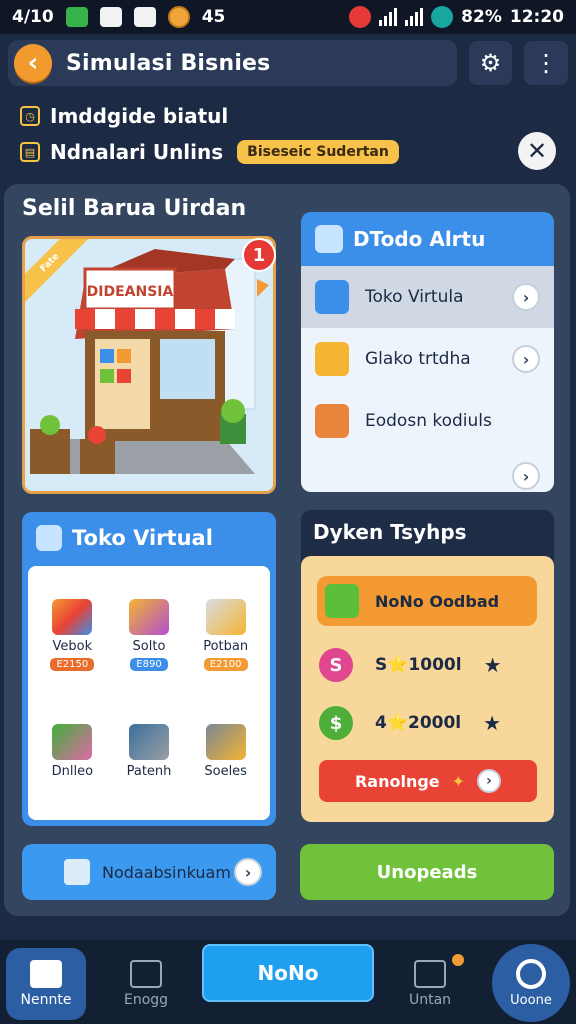 The image size is (576, 1024). I want to click on battery-level: 82%, so click(481, 17).